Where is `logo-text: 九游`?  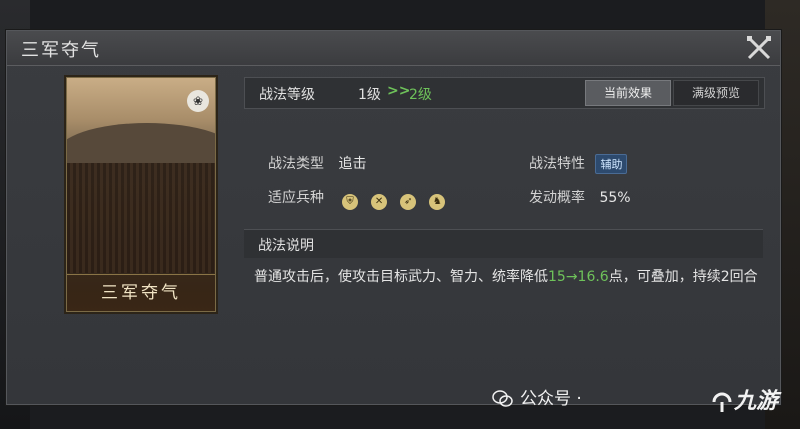 logo-text: 九游 is located at coordinates (756, 401).